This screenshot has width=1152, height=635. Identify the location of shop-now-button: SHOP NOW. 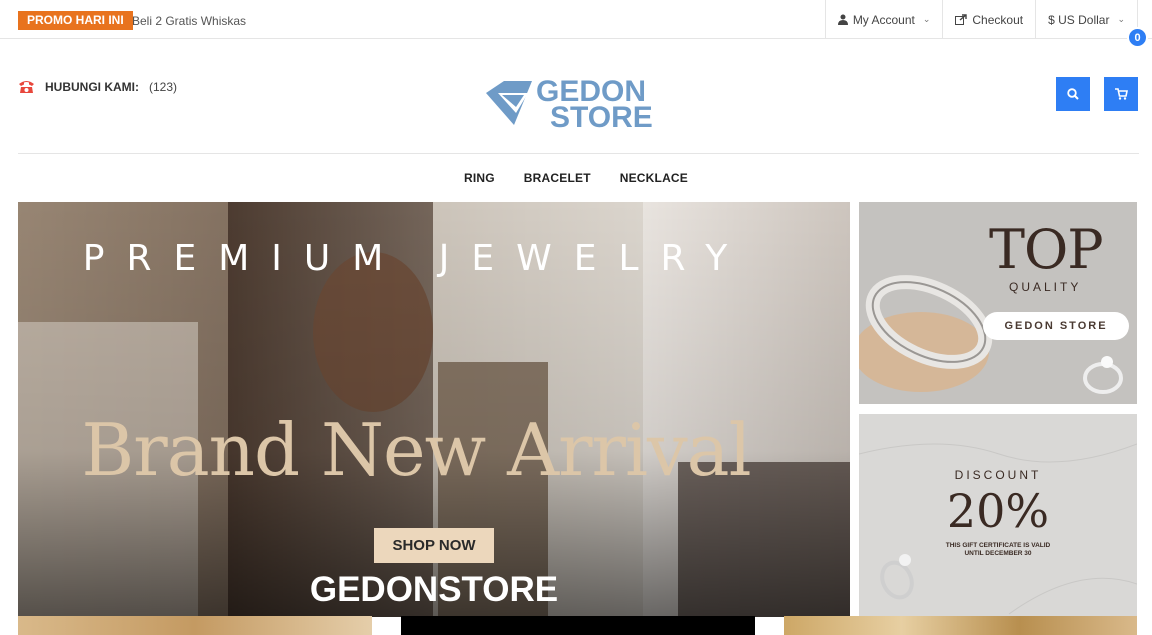
(434, 545).